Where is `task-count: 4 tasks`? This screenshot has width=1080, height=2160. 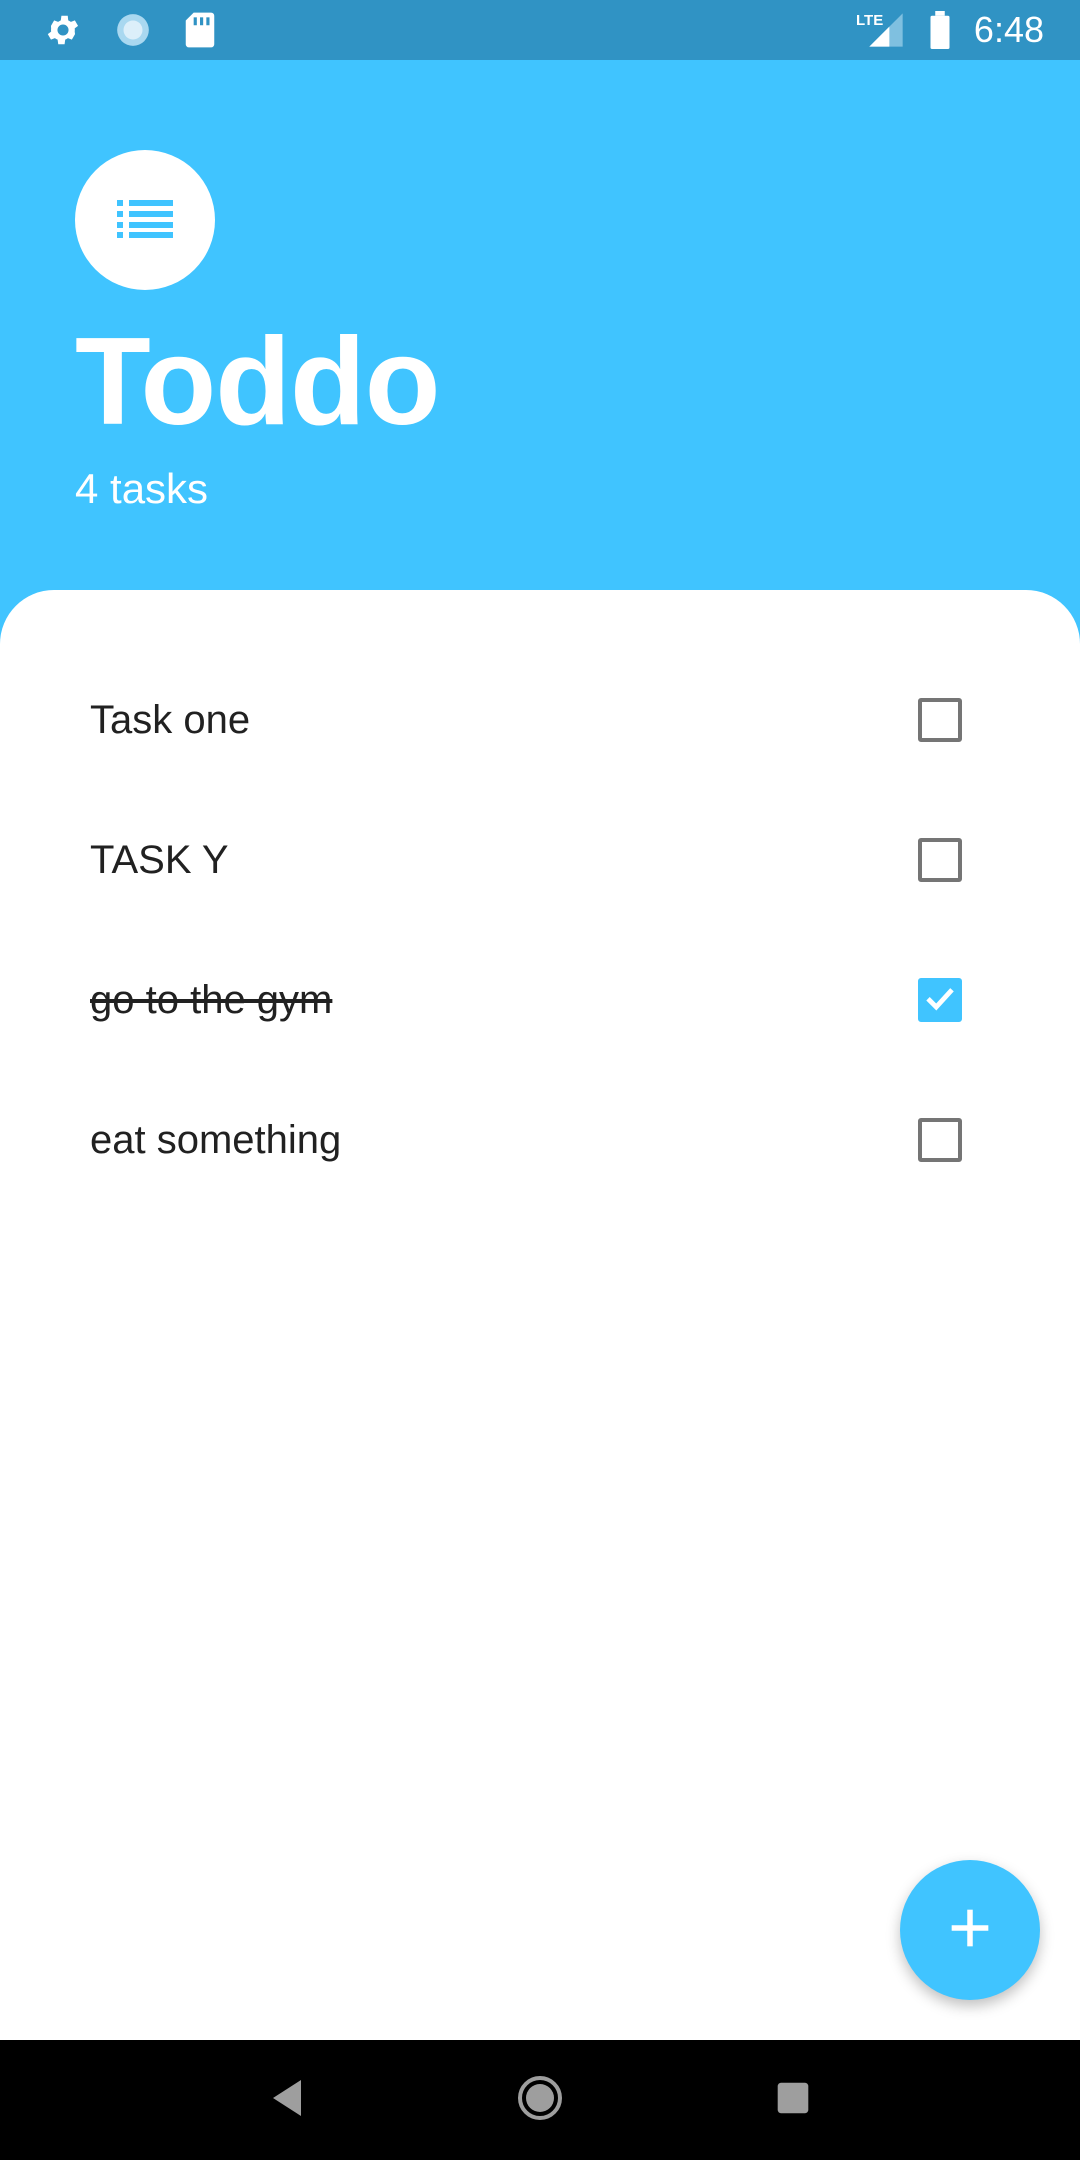
task-count: 4 tasks is located at coordinates (142, 488).